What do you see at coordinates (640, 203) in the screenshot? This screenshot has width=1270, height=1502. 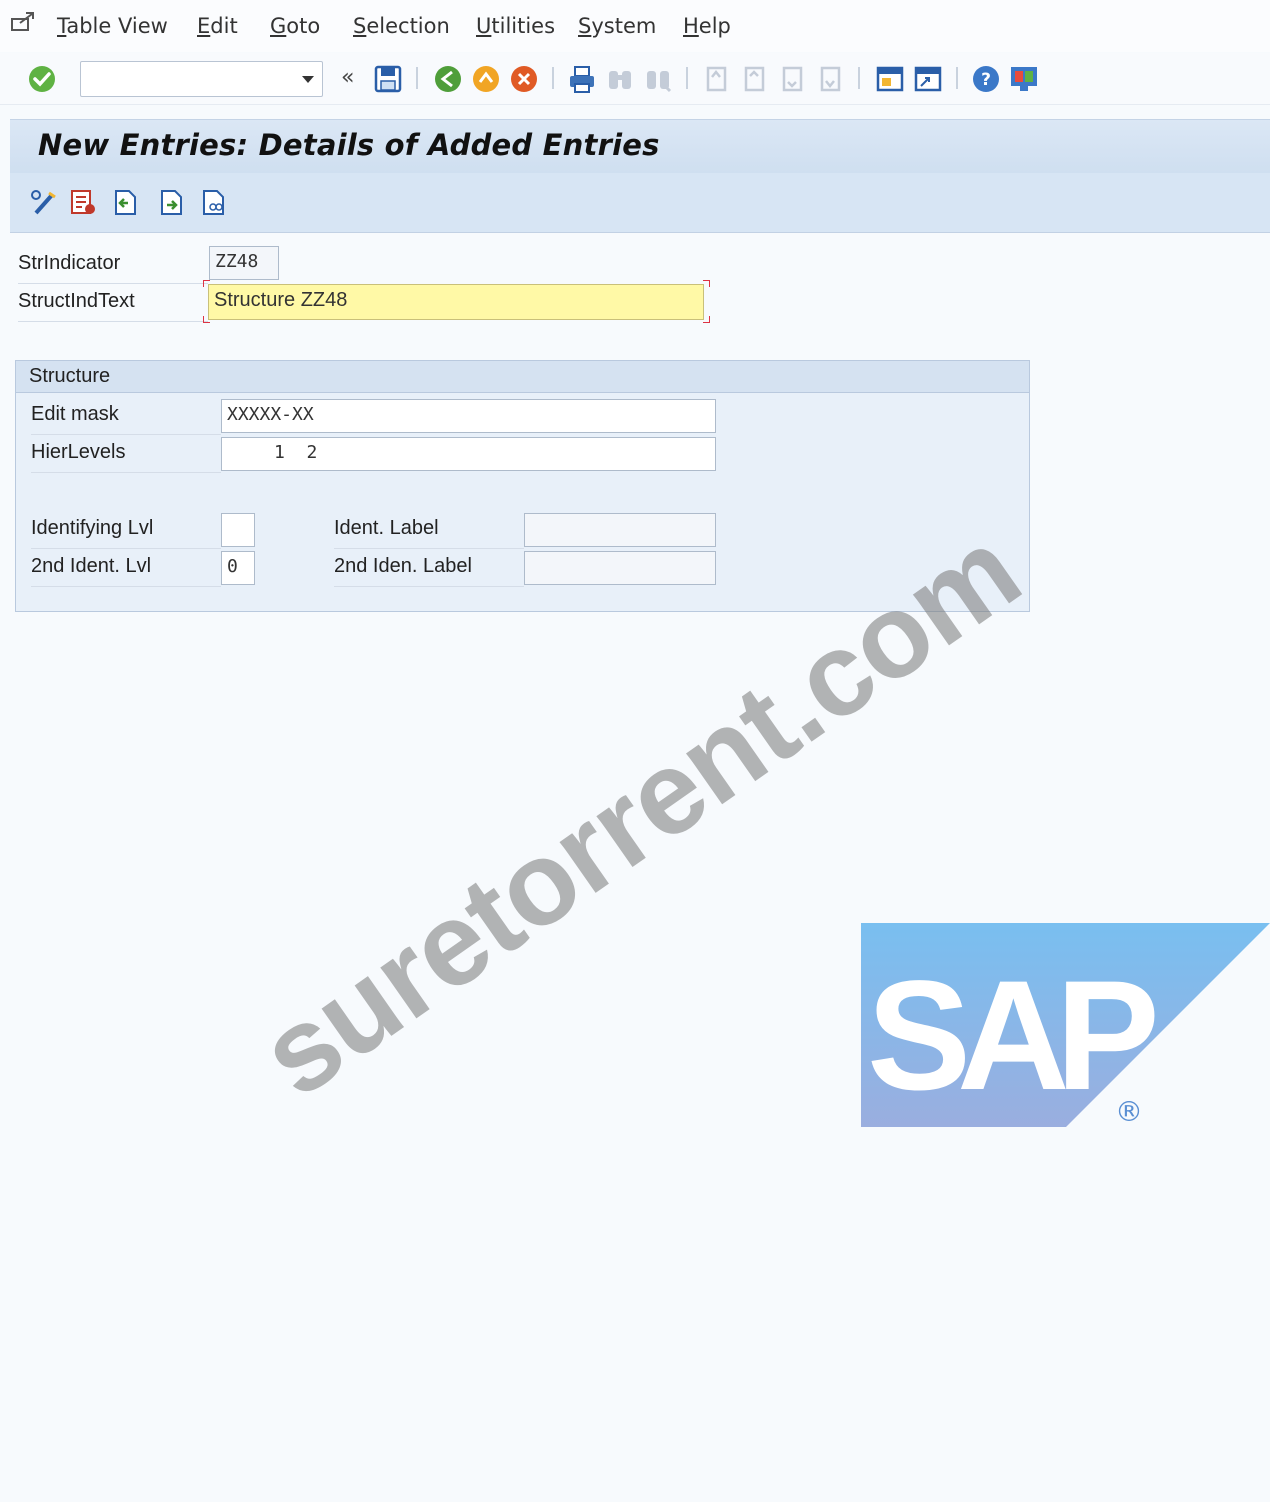 I see `application-toolbar` at bounding box center [640, 203].